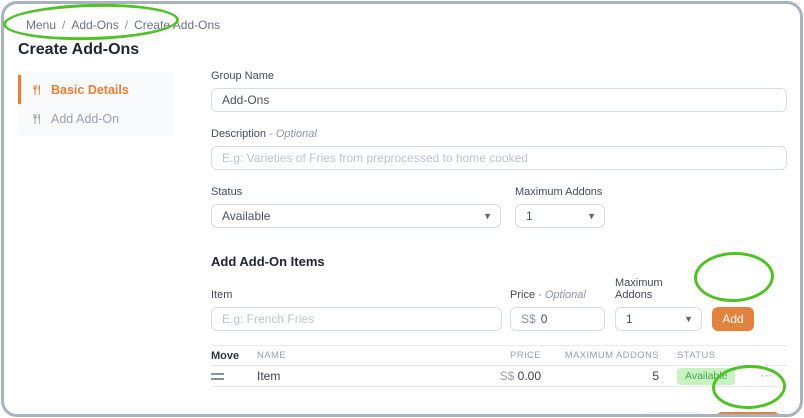 Image resolution: width=804 pixels, height=418 pixels. I want to click on column-header-maximum-addons: MAXIMUM ADDONS, so click(611, 355).